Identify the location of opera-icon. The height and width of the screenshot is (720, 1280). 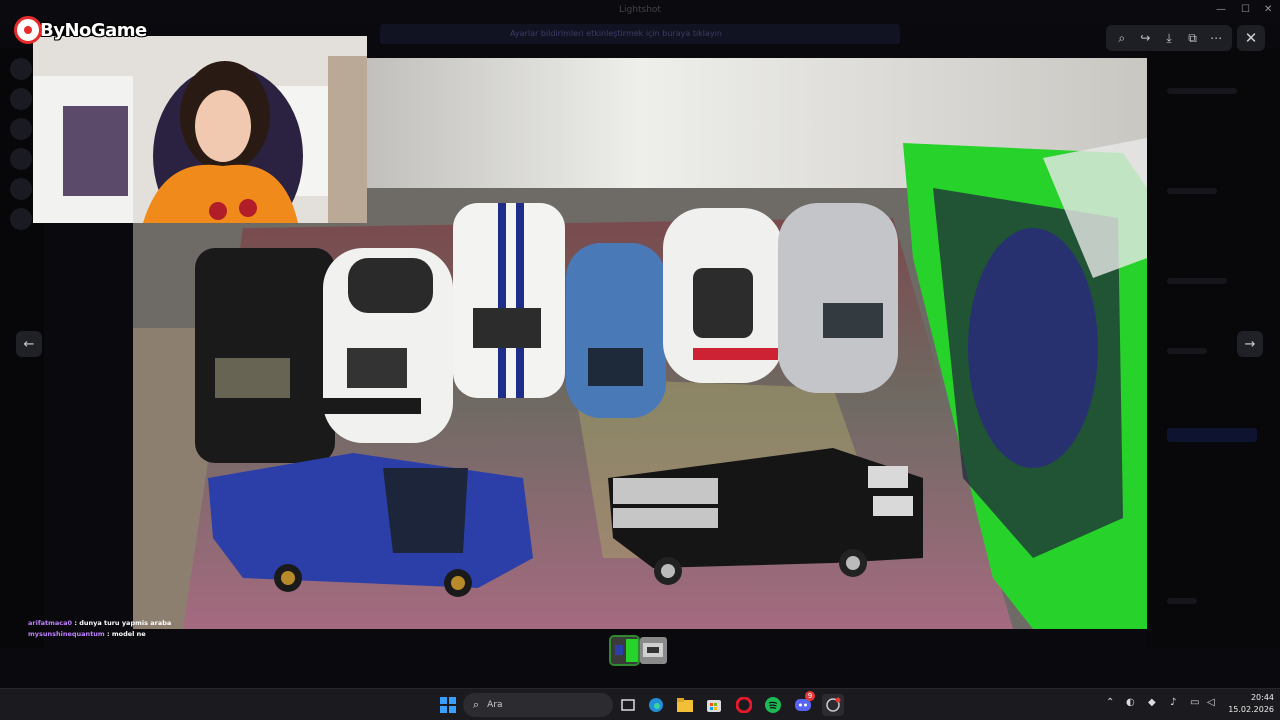
(744, 705).